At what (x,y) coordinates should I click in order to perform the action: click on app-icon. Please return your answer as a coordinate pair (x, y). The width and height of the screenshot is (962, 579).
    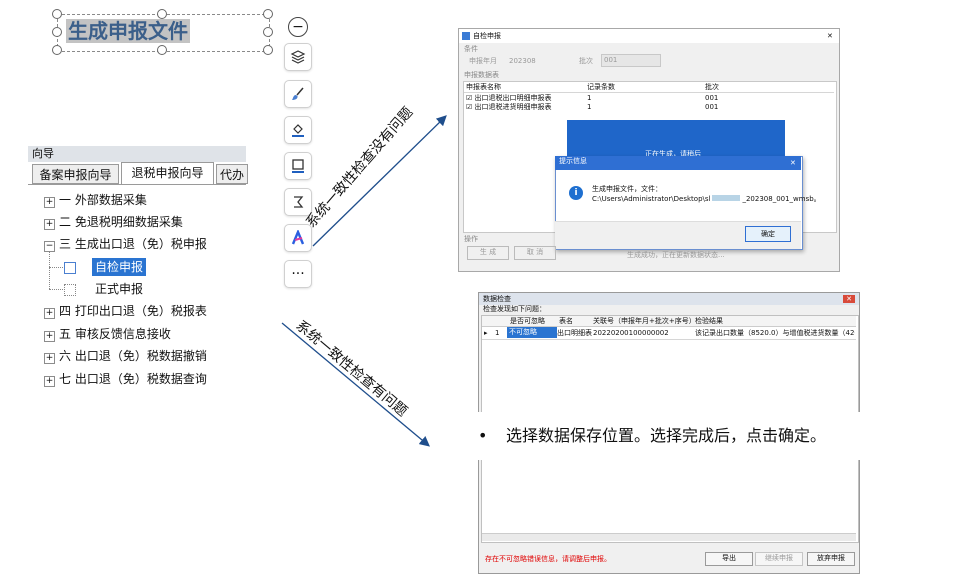
    Looking at the image, I should click on (466, 36).